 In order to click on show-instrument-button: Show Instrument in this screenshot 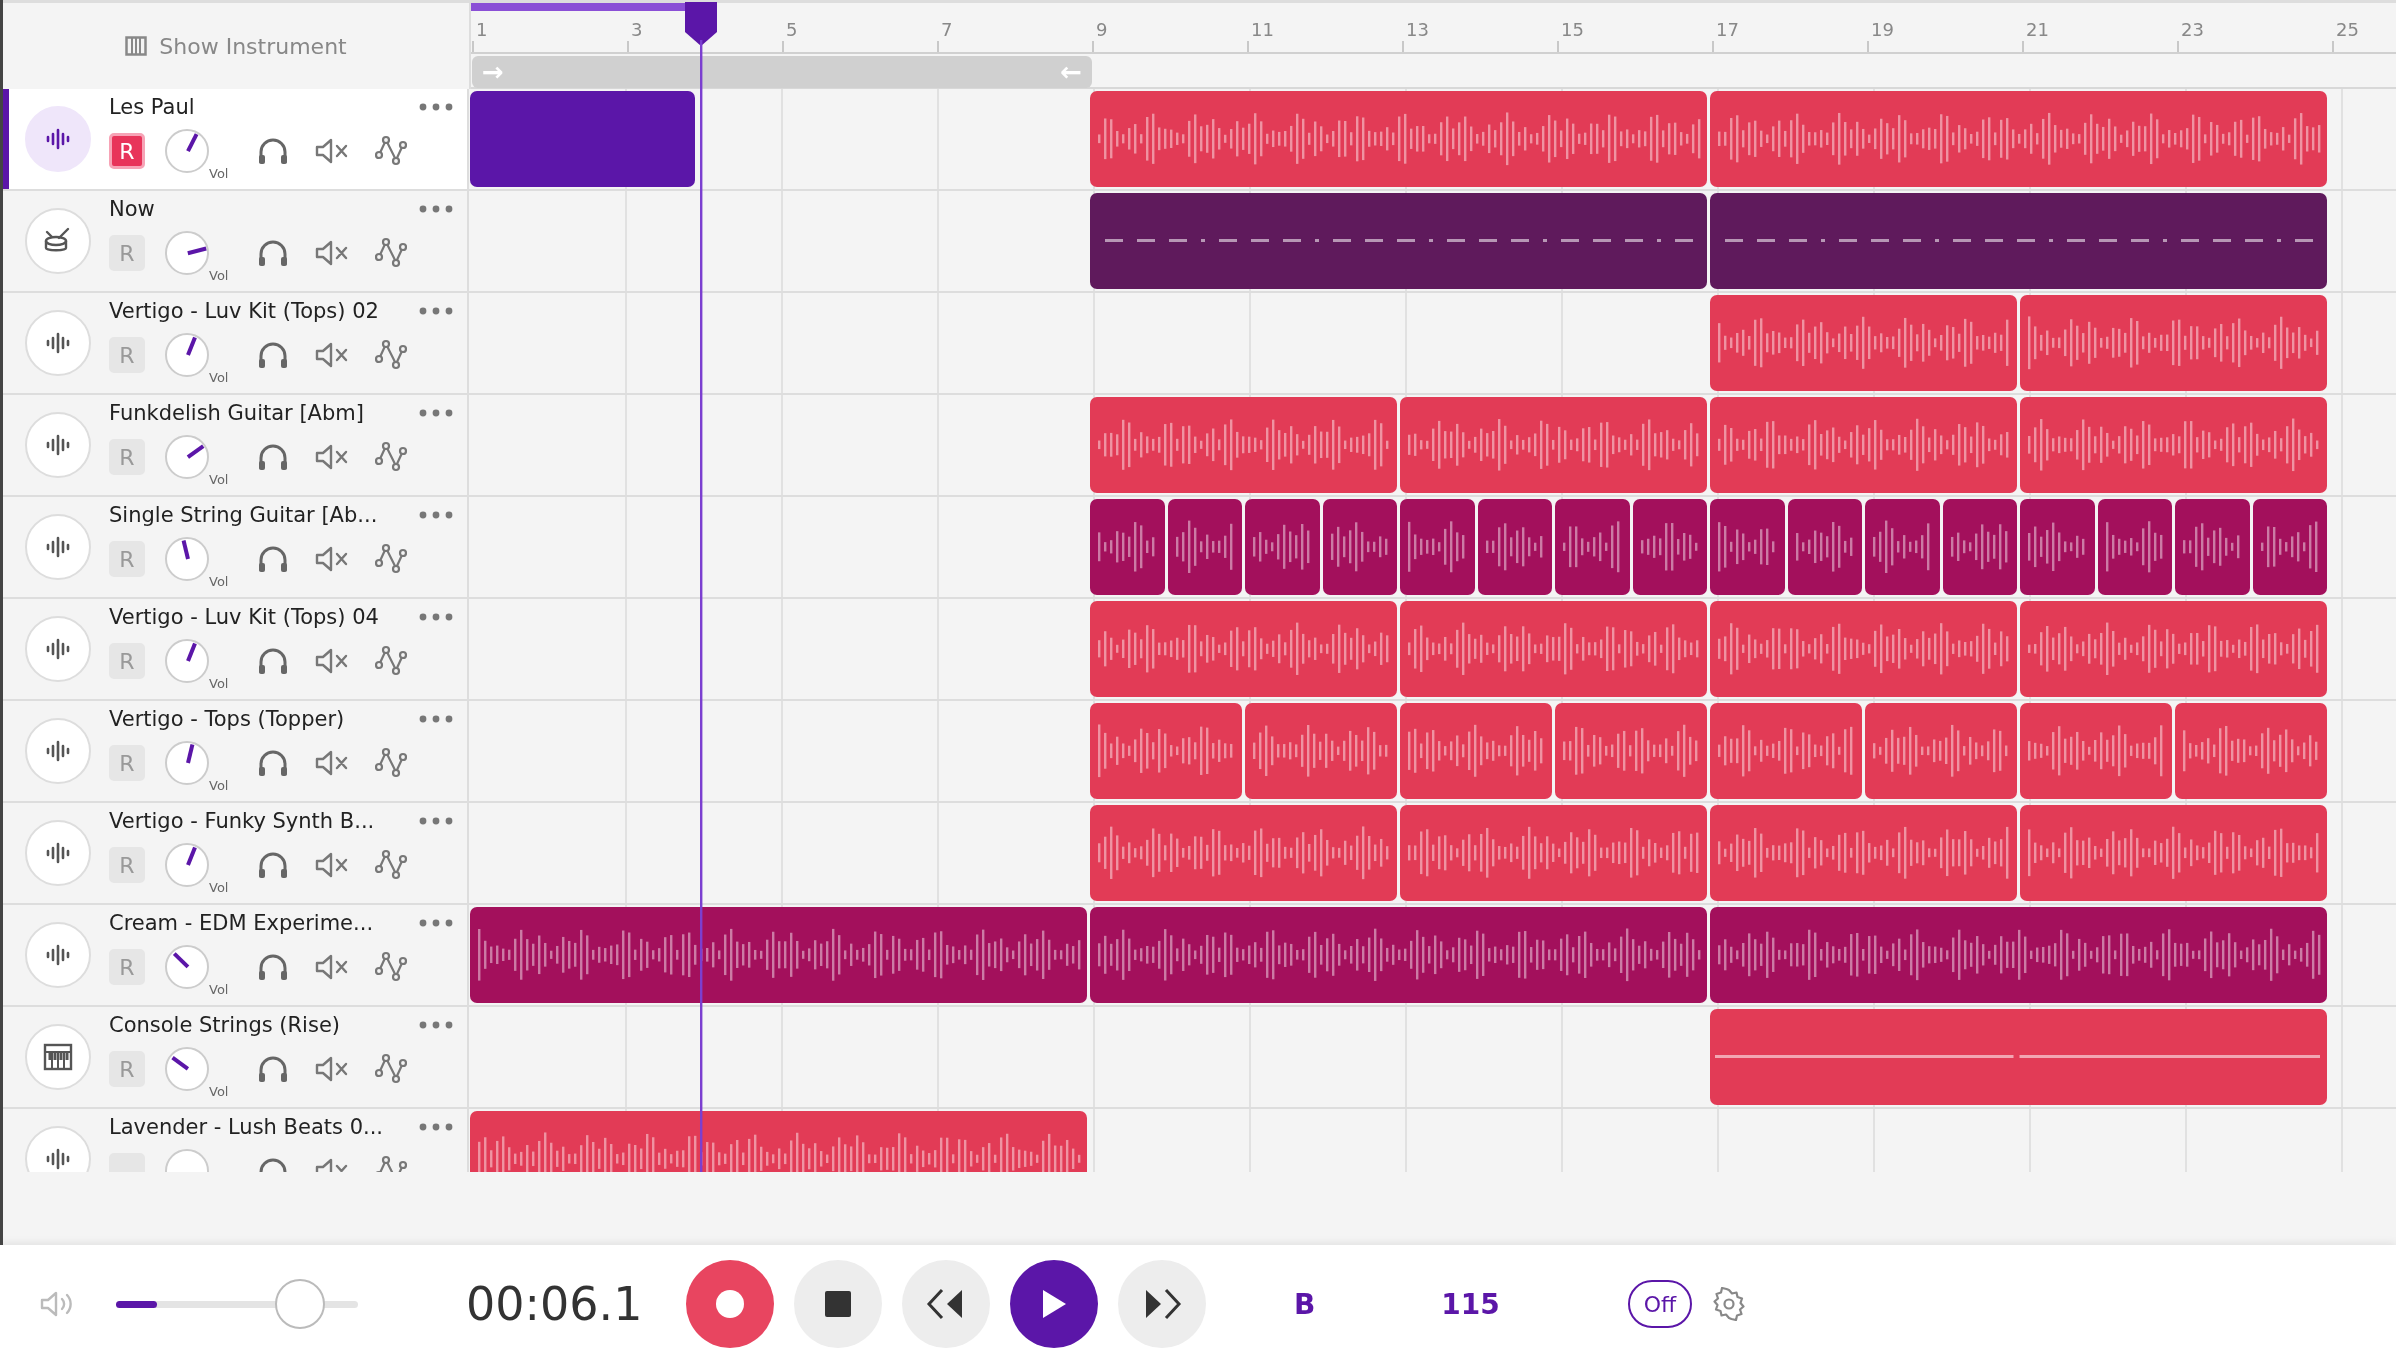, I will do `click(236, 46)`.